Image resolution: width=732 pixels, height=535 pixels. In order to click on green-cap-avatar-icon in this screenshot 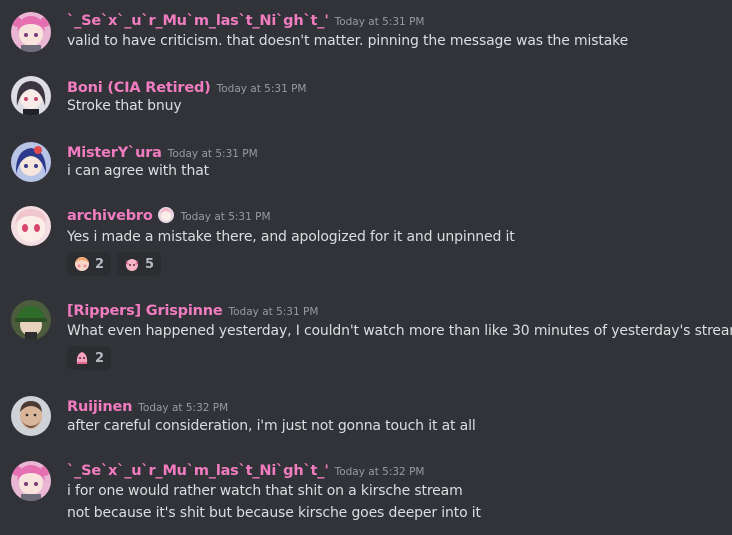, I will do `click(31, 320)`.